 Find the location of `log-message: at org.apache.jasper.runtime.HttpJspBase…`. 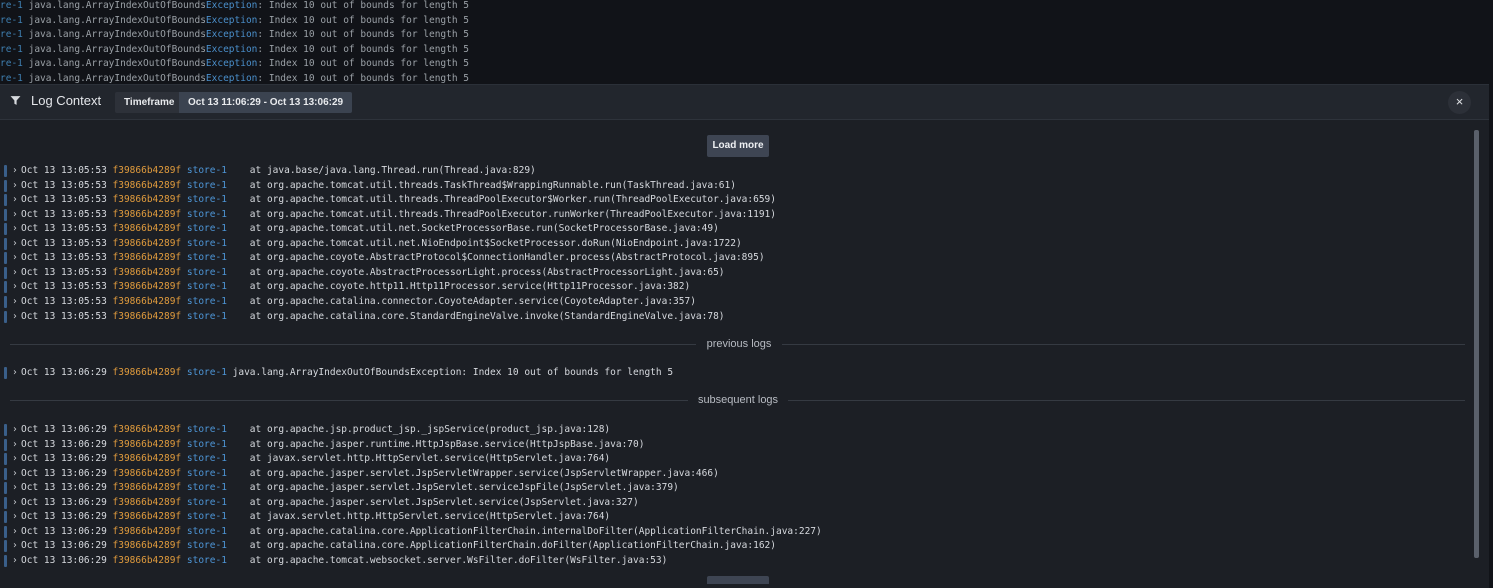

log-message: at org.apache.jasper.runtime.HttpJspBase… is located at coordinates (438, 444).